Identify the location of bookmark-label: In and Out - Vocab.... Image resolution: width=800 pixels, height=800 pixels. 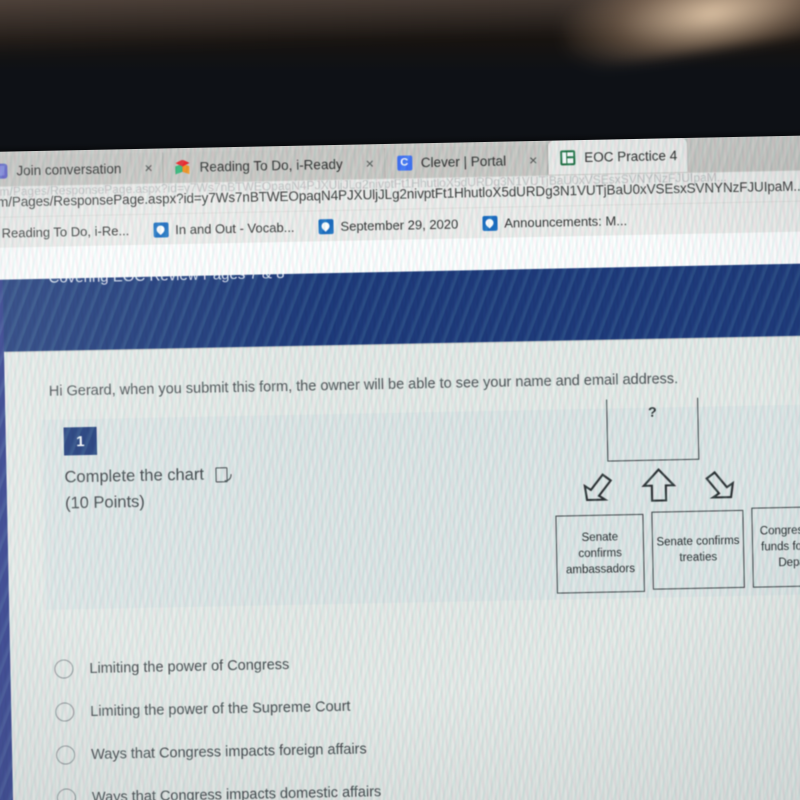
(235, 228).